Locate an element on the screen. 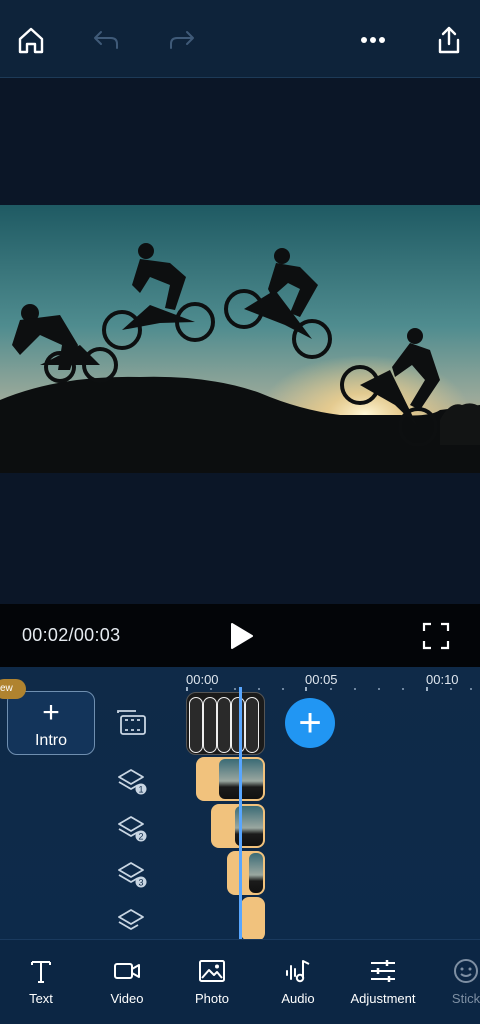  play-icon is located at coordinates (242, 636).